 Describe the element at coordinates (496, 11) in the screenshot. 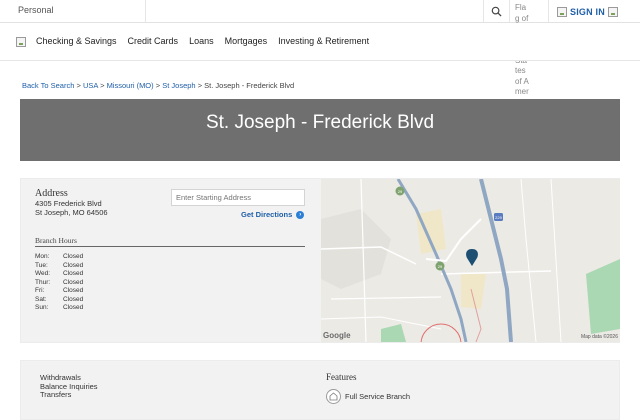

I see `search-icon` at that location.